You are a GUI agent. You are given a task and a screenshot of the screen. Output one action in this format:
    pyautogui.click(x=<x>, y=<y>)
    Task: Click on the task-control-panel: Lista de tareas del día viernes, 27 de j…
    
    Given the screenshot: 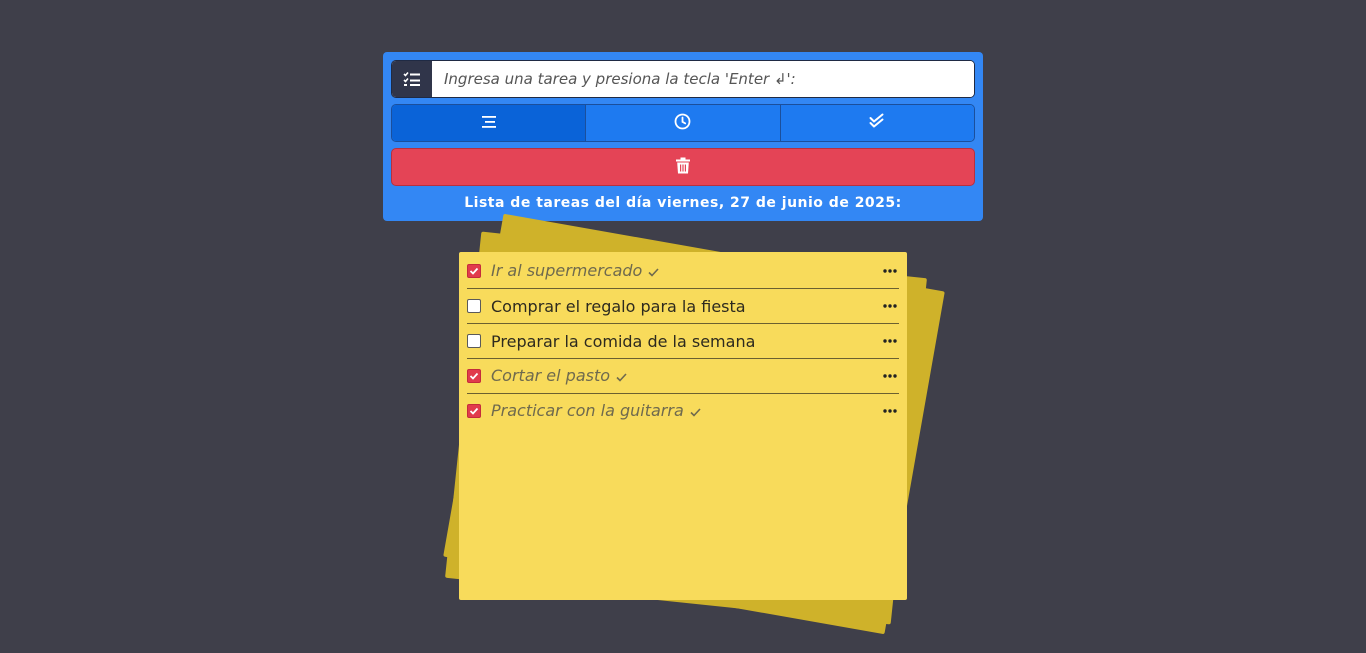 What is the action you would take?
    pyautogui.click(x=683, y=136)
    